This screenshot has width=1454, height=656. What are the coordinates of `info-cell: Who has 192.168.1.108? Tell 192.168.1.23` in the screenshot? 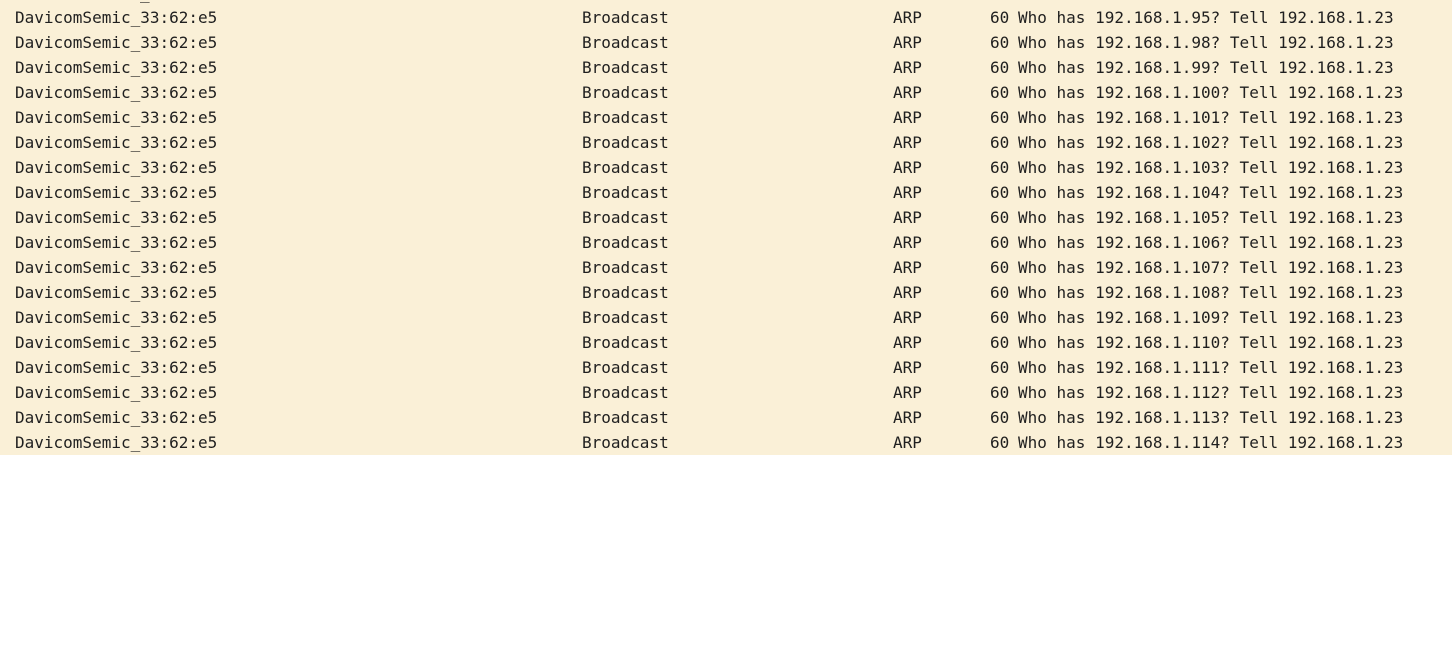 It's located at (1211, 292).